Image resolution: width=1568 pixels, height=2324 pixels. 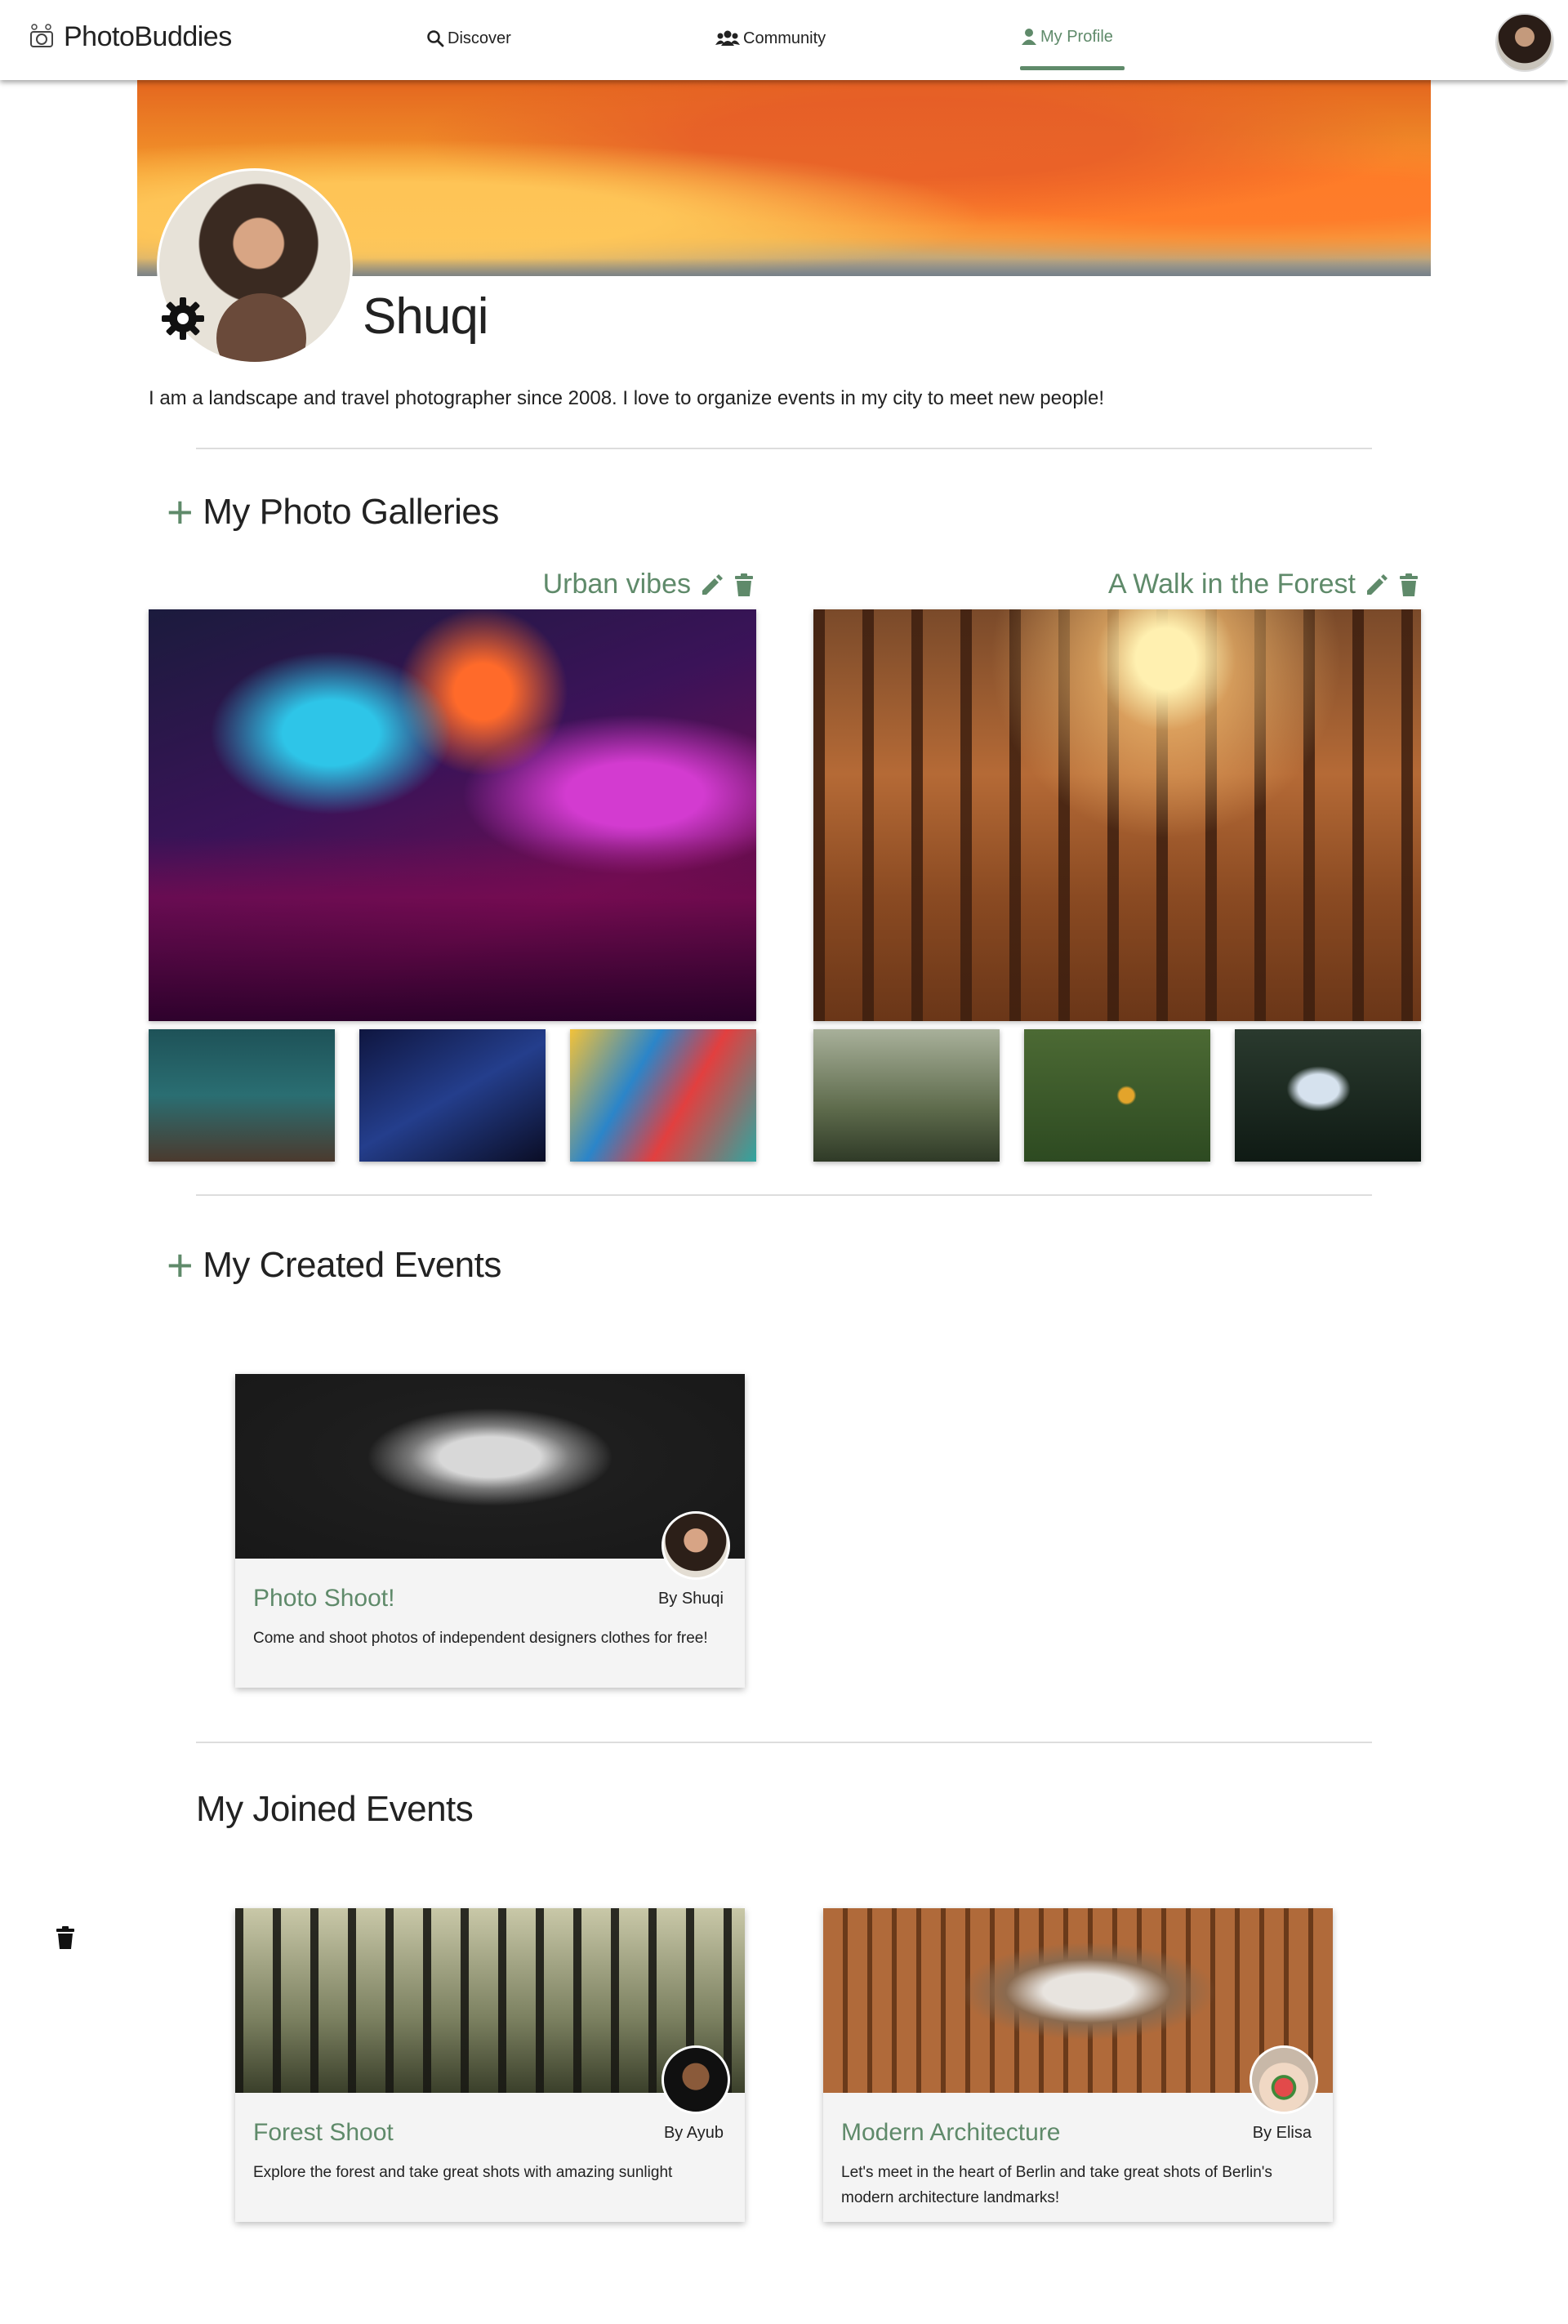 What do you see at coordinates (180, 1265) in the screenshot?
I see `add-event-plus-icon: +` at bounding box center [180, 1265].